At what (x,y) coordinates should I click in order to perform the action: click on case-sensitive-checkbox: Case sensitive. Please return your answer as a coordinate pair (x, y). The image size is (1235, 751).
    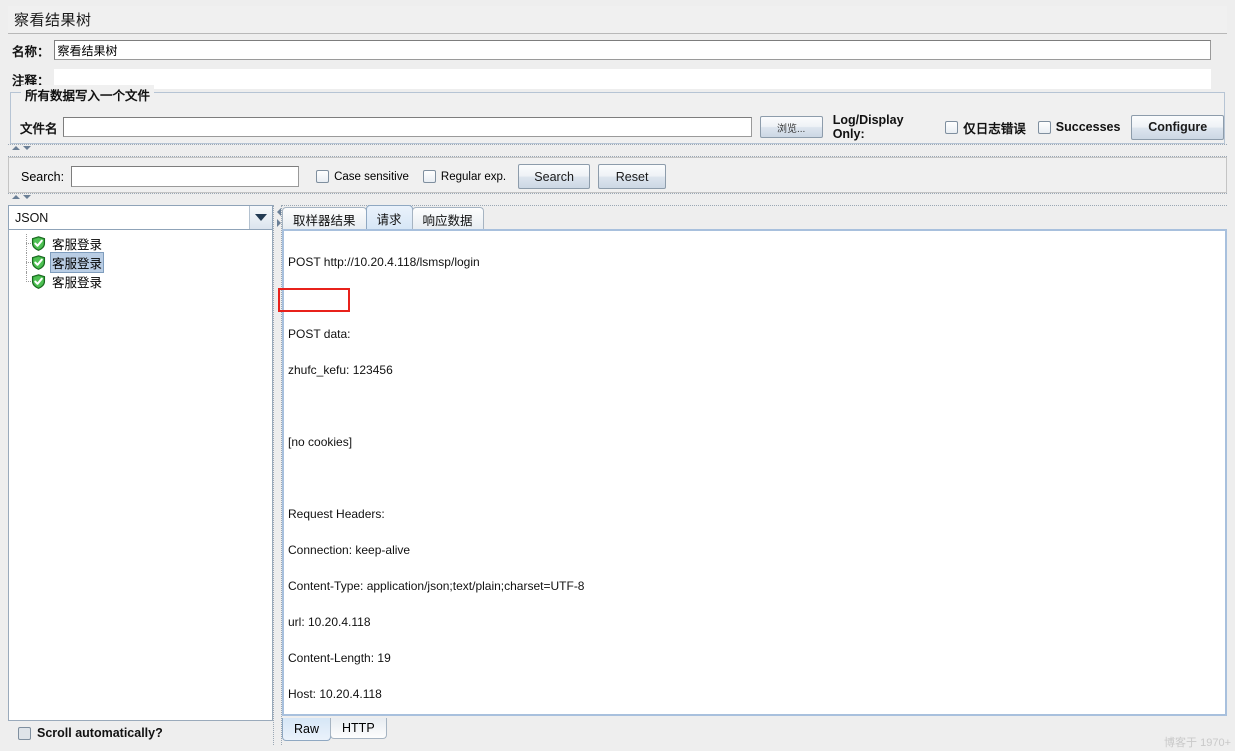
    Looking at the image, I should click on (362, 176).